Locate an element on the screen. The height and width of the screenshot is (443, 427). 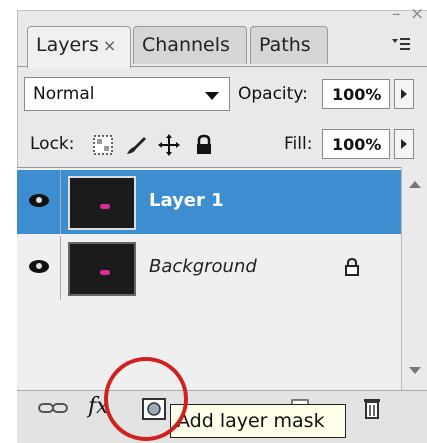
tooltip-text: Add layer mask is located at coordinates (251, 421).